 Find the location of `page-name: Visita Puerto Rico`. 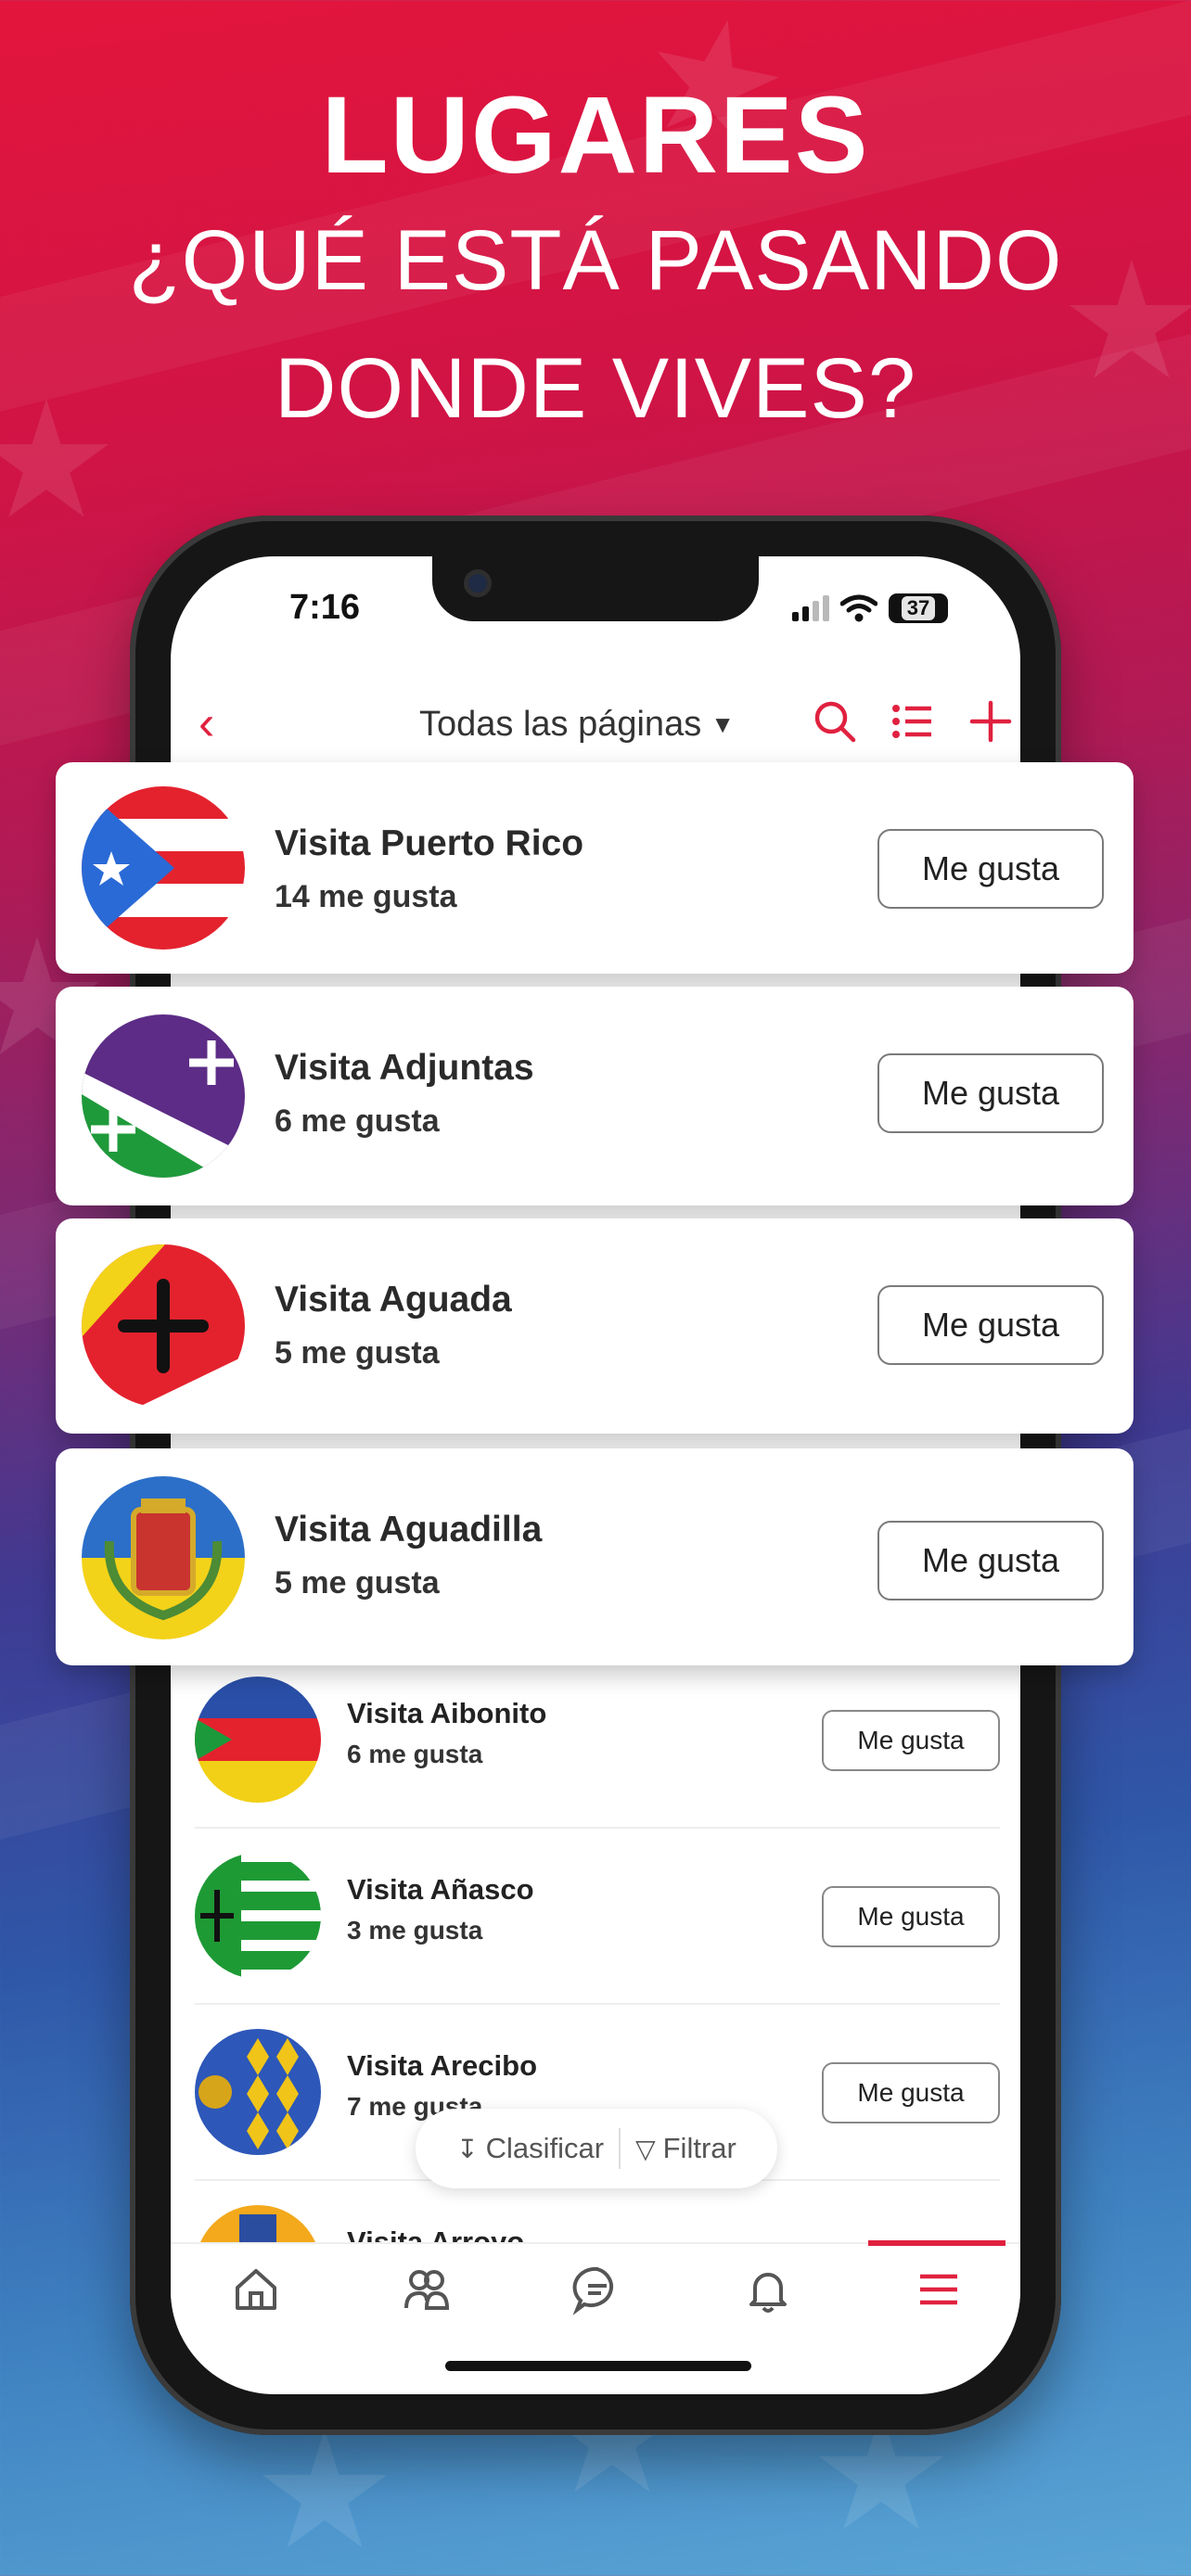

page-name: Visita Puerto Rico is located at coordinates (429, 843).